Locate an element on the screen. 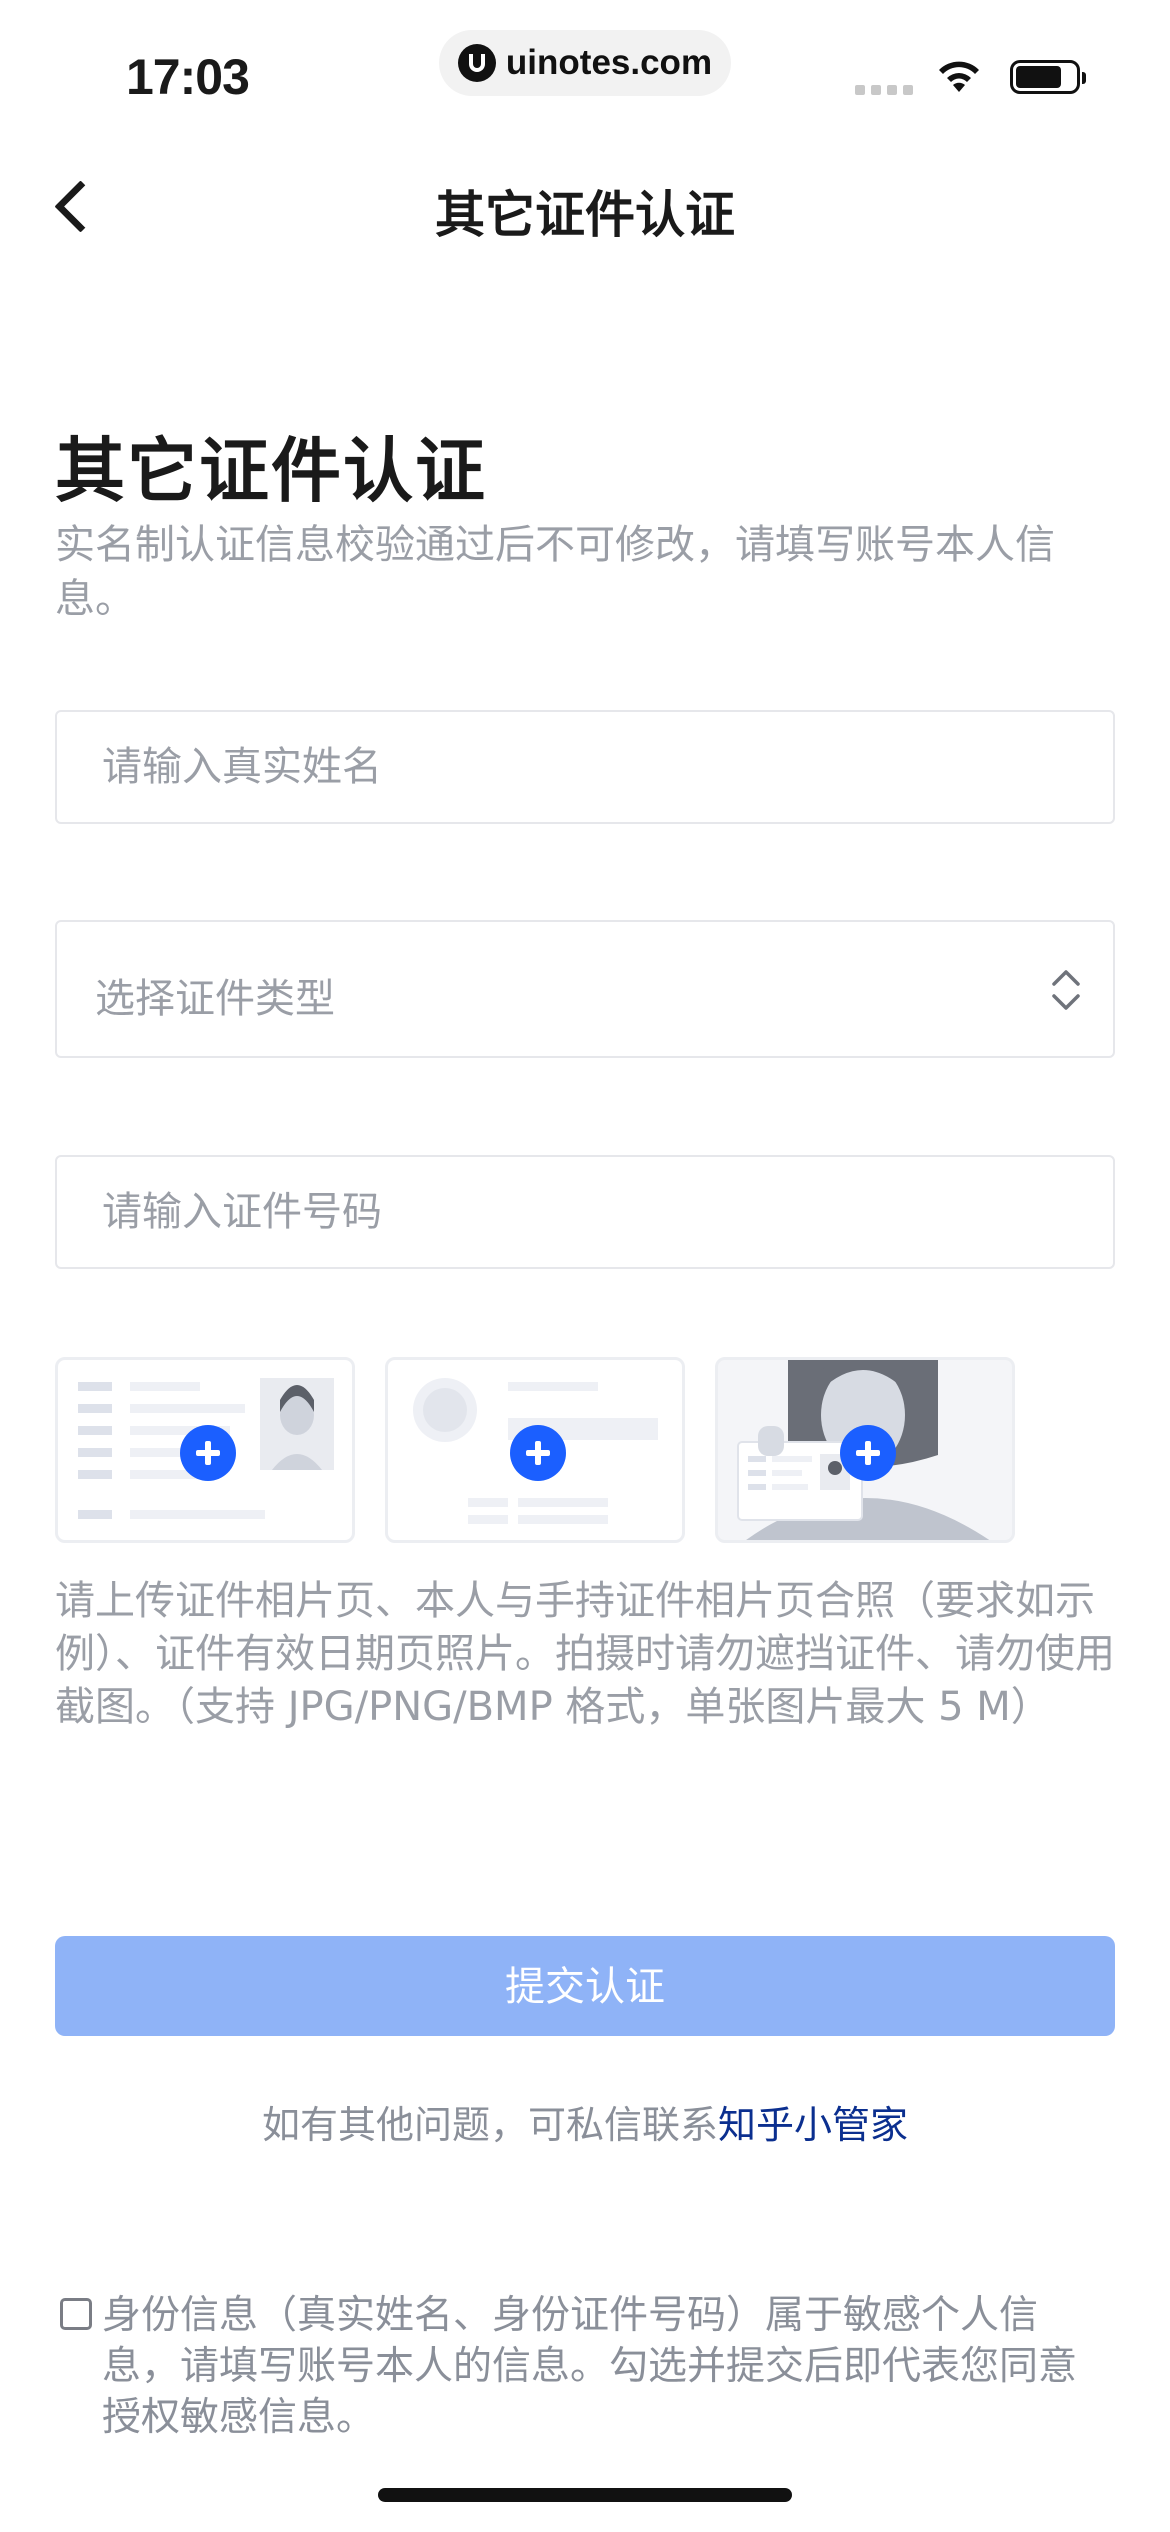 The image size is (1170, 2532). wifi-icon is located at coordinates (959, 76).